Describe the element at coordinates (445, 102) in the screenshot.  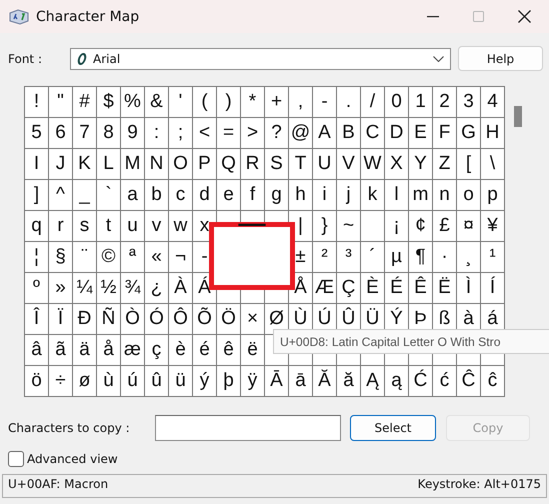
I see `character-cell: 2` at that location.